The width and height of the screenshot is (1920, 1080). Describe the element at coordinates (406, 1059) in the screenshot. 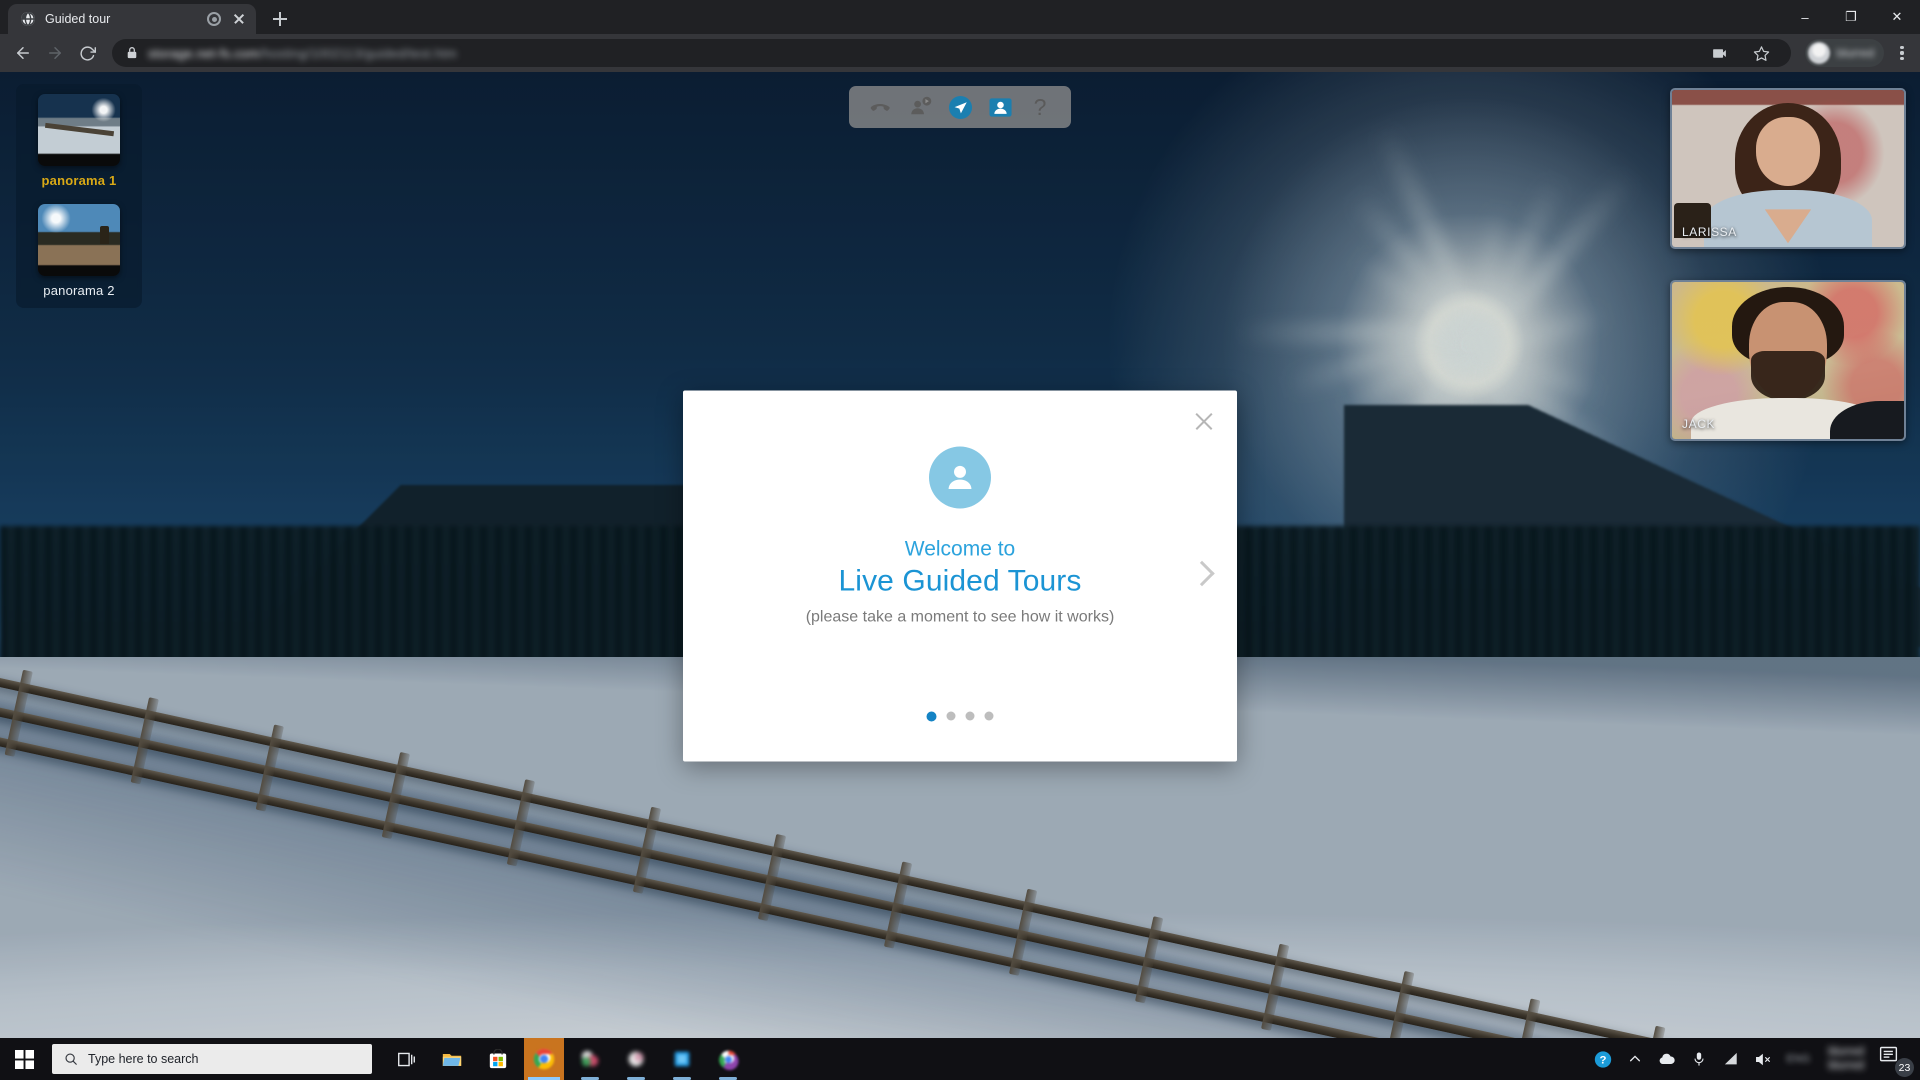

I see `task-view-icon` at that location.